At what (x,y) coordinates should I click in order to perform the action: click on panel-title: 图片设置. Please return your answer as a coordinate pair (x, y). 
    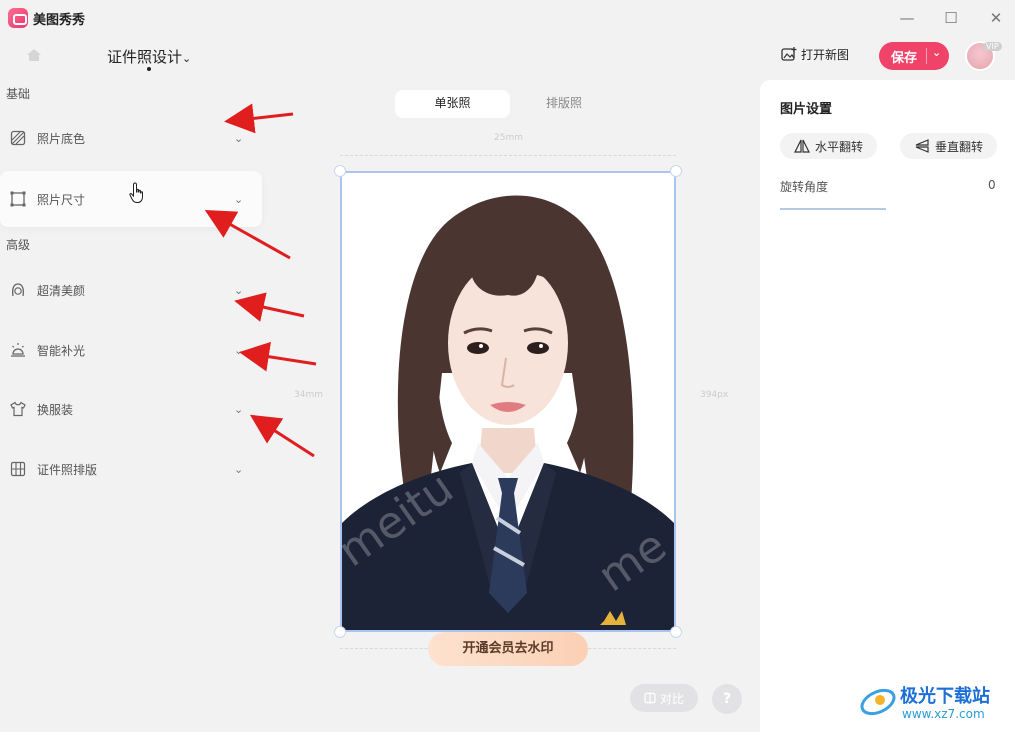
    Looking at the image, I should click on (806, 109).